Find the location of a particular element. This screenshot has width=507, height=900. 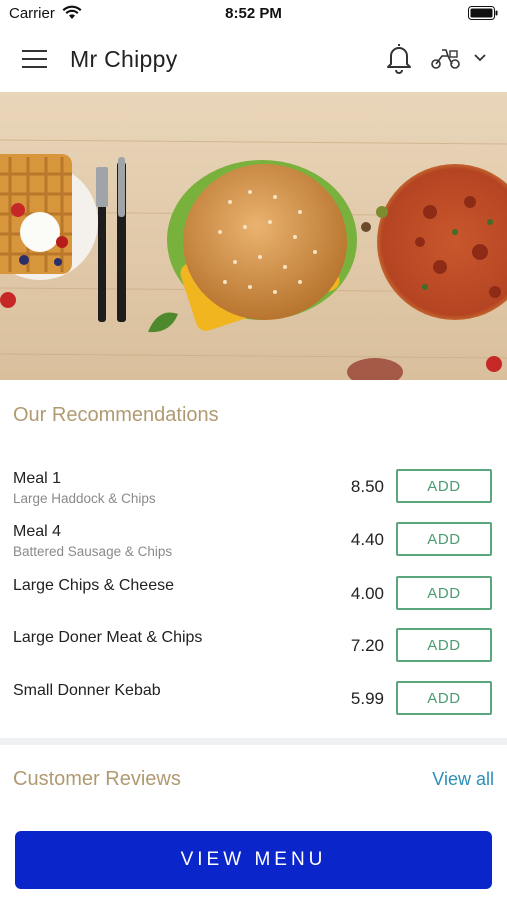

item-price: 5.99 is located at coordinates (367, 698).